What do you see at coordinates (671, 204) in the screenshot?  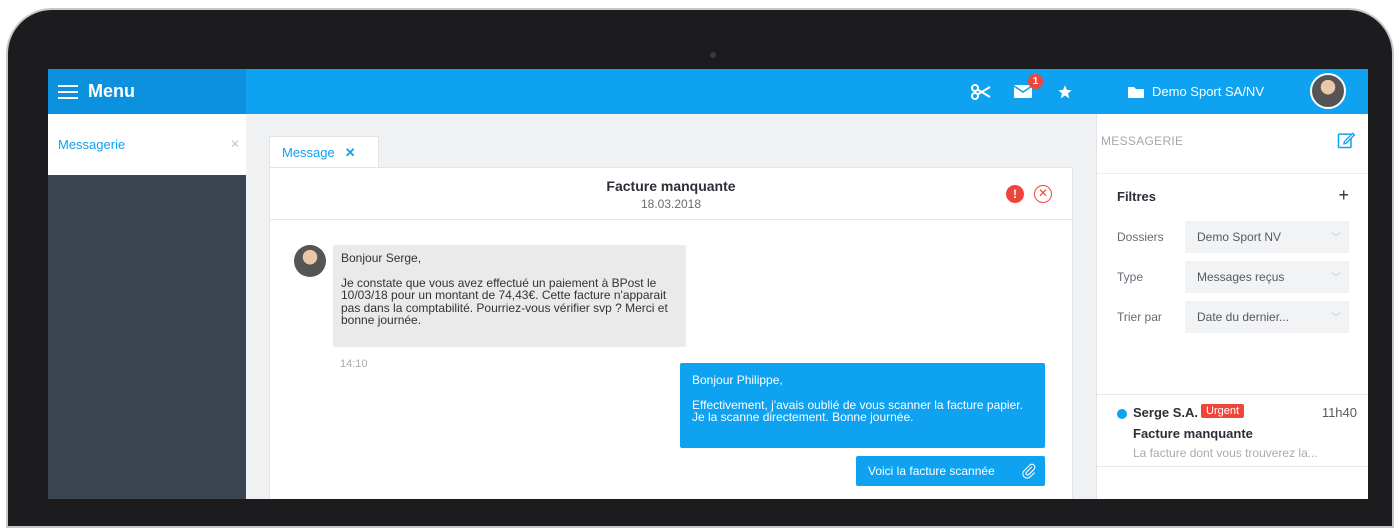 I see `message-date: 18.03.2018` at bounding box center [671, 204].